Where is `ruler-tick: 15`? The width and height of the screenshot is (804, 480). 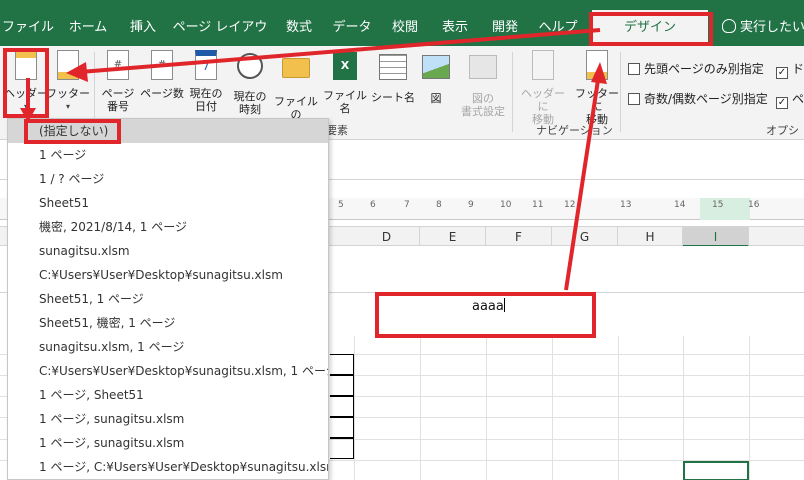
ruler-tick: 15 is located at coordinates (718, 205).